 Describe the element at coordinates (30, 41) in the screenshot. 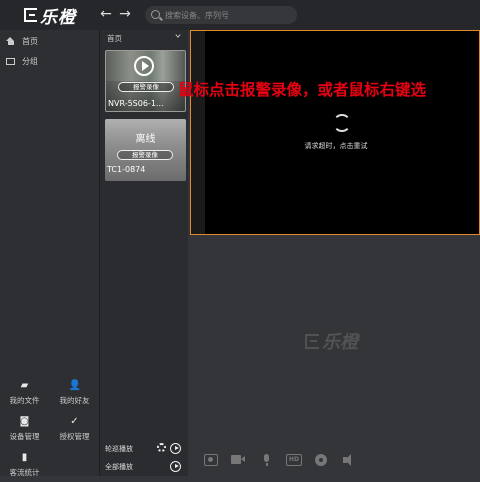

I see `sidebar-item-label: 首页` at that location.